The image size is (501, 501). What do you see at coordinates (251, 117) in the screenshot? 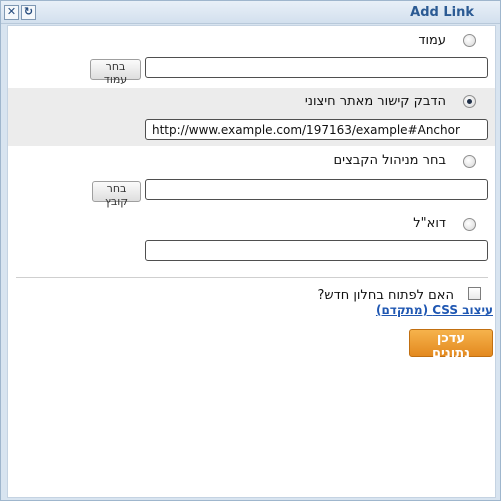
I see `option-external: הדבק קישור מאתר חיצוני` at bounding box center [251, 117].